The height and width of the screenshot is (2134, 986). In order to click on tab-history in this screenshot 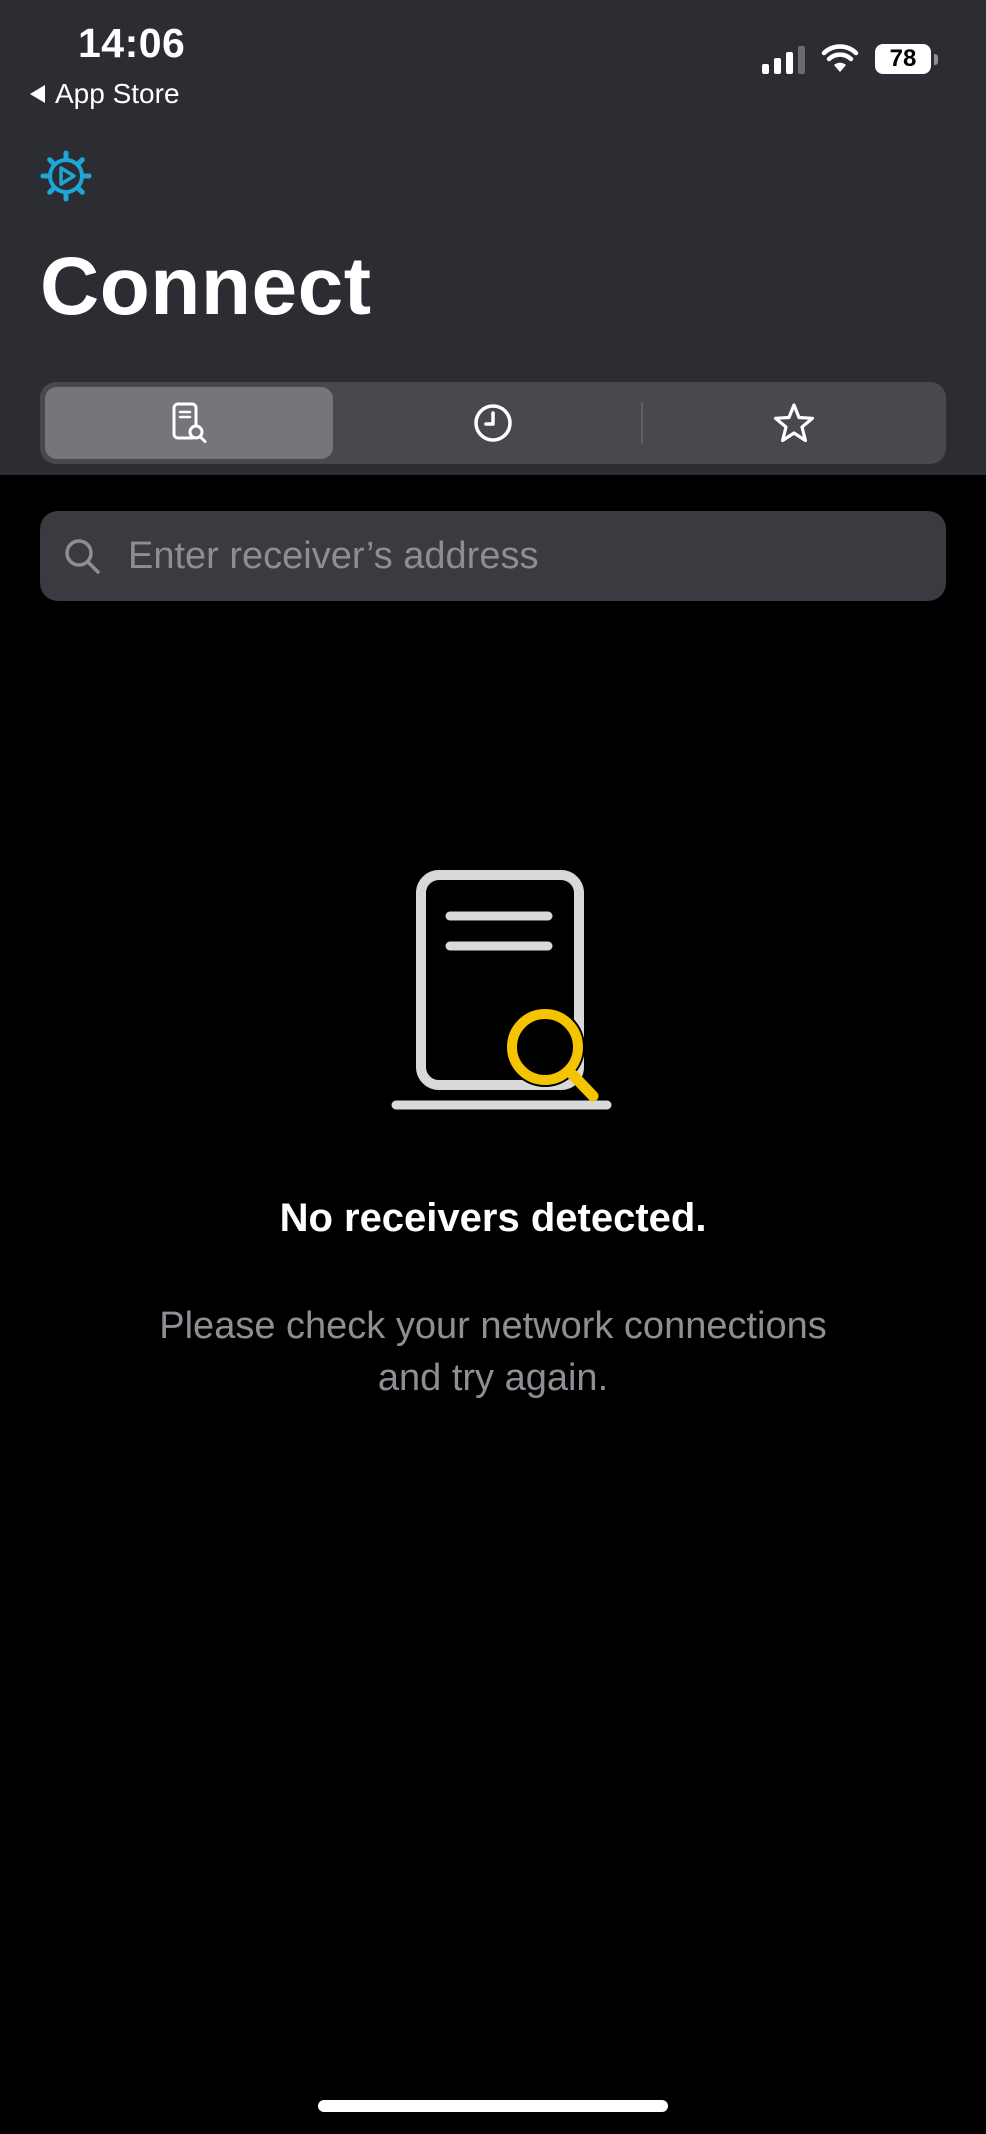, I will do `click(493, 423)`.